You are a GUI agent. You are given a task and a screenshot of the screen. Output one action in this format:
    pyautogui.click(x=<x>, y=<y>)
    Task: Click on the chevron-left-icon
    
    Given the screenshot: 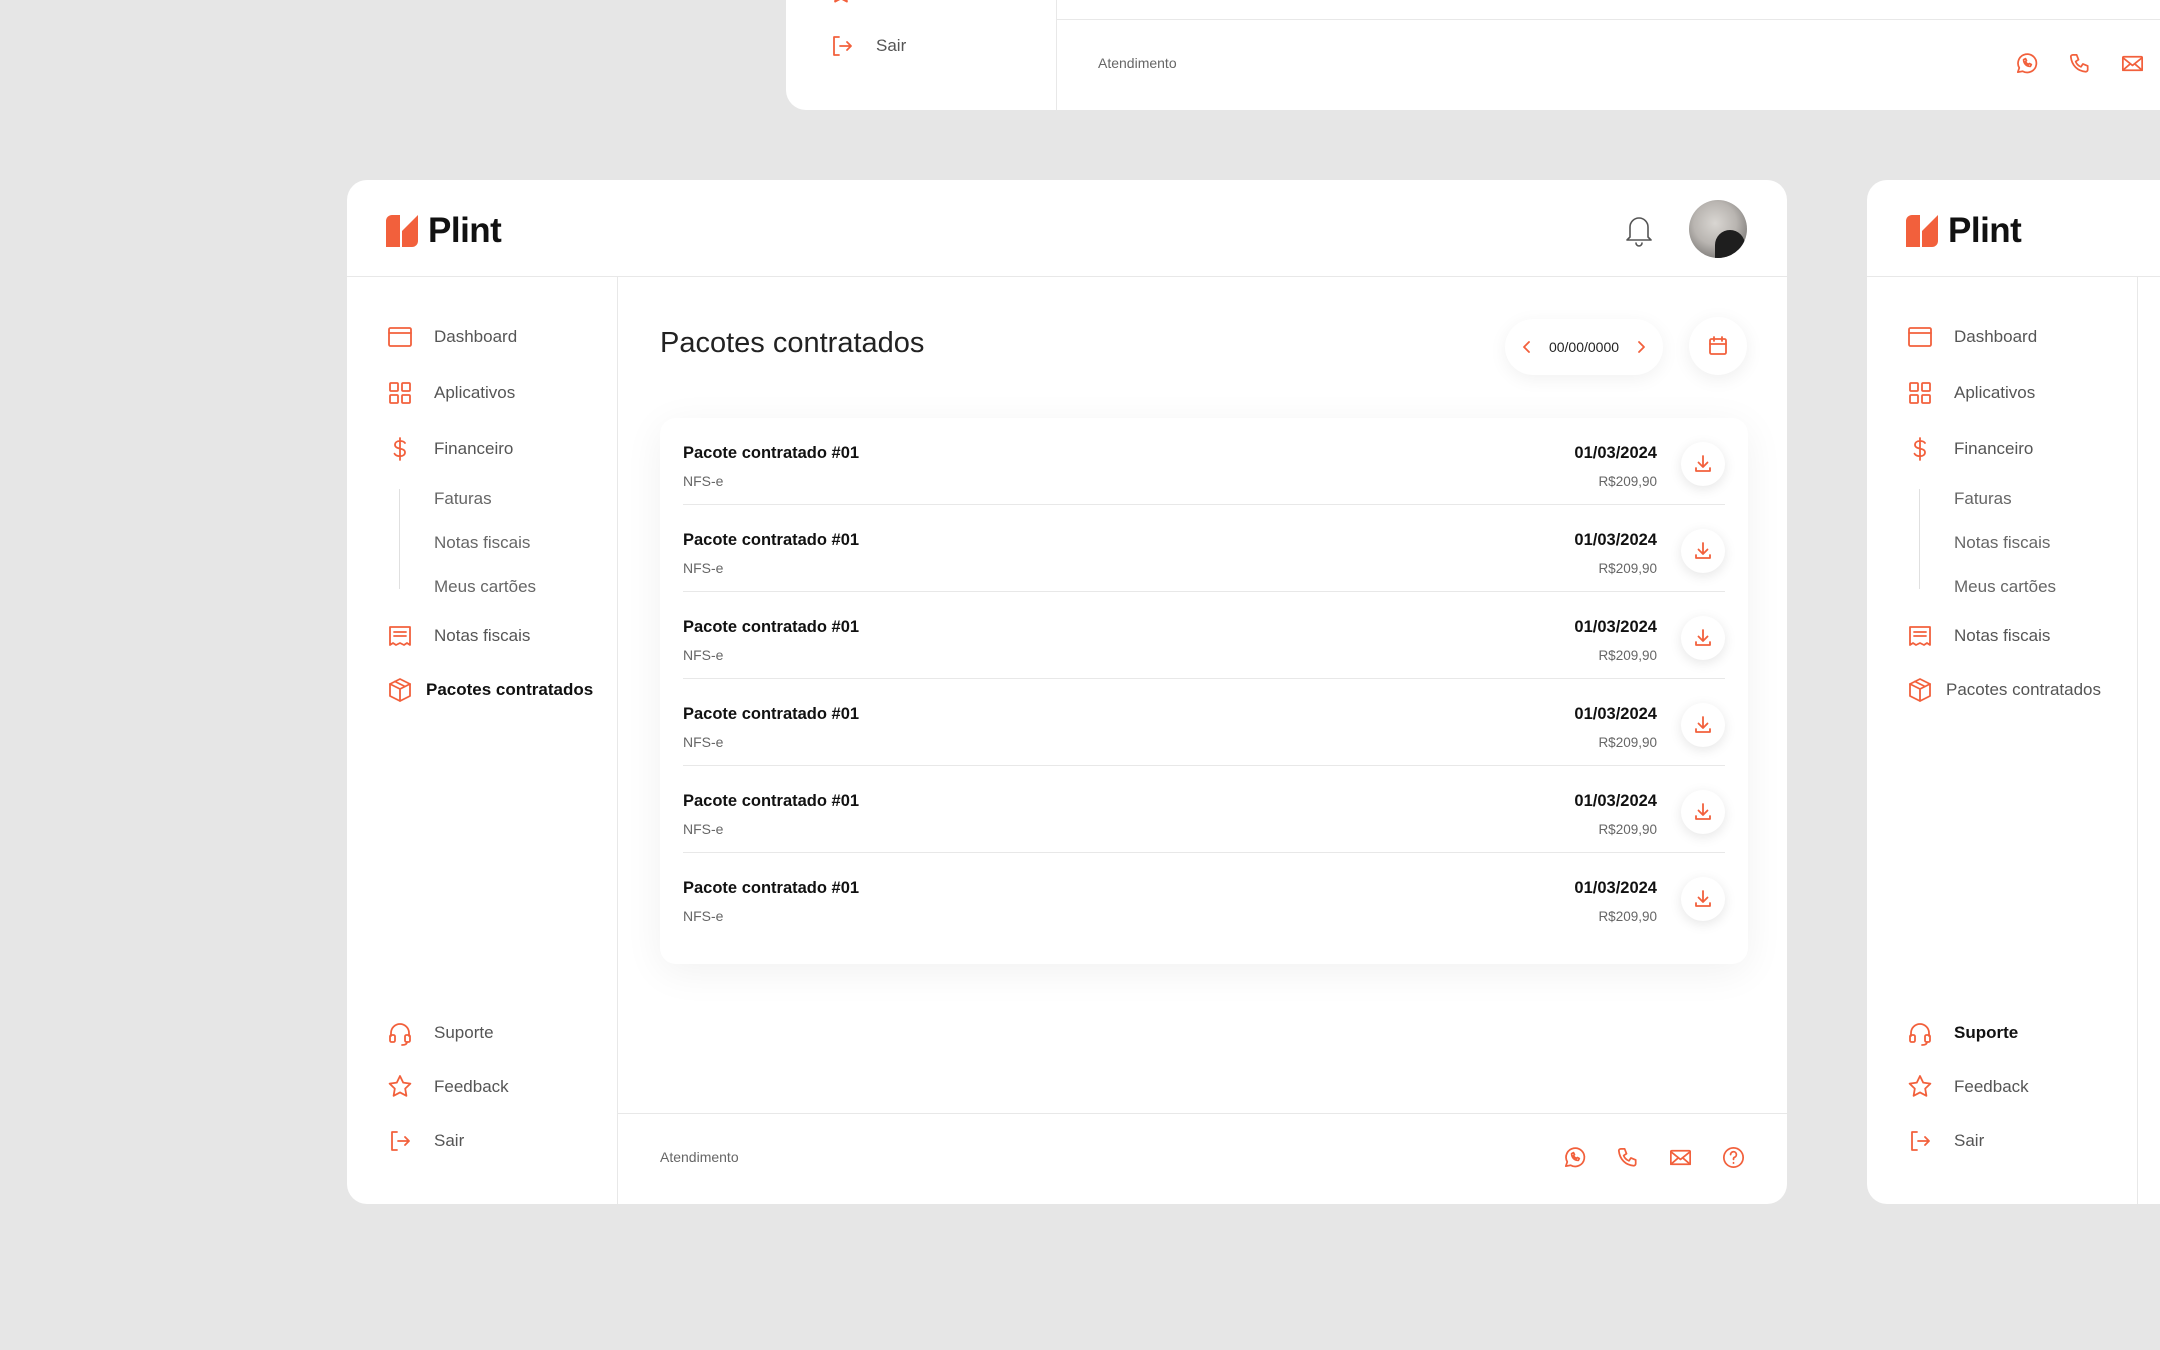 What is the action you would take?
    pyautogui.click(x=1527, y=347)
    